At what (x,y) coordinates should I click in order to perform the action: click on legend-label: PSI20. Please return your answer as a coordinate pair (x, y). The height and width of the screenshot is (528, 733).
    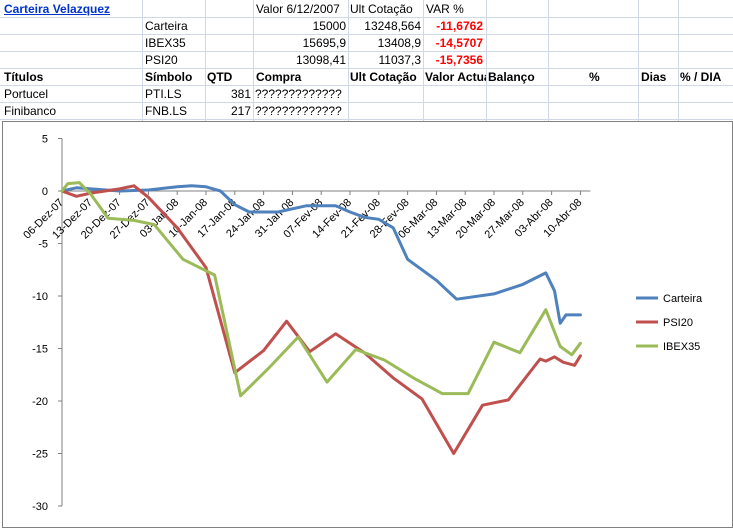
    Looking at the image, I should click on (678, 323).